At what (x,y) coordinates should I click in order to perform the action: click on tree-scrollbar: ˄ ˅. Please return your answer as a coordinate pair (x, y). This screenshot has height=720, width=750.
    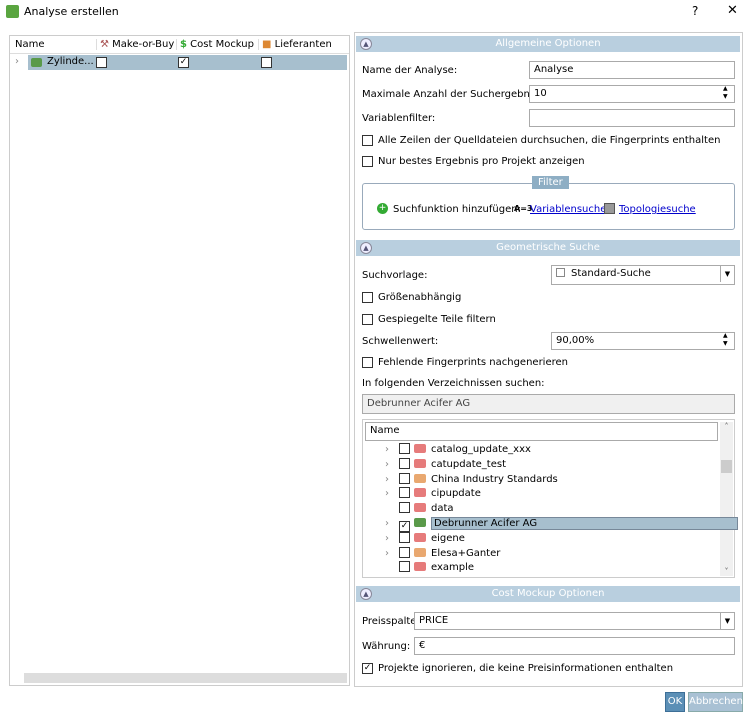
    Looking at the image, I should click on (726, 499).